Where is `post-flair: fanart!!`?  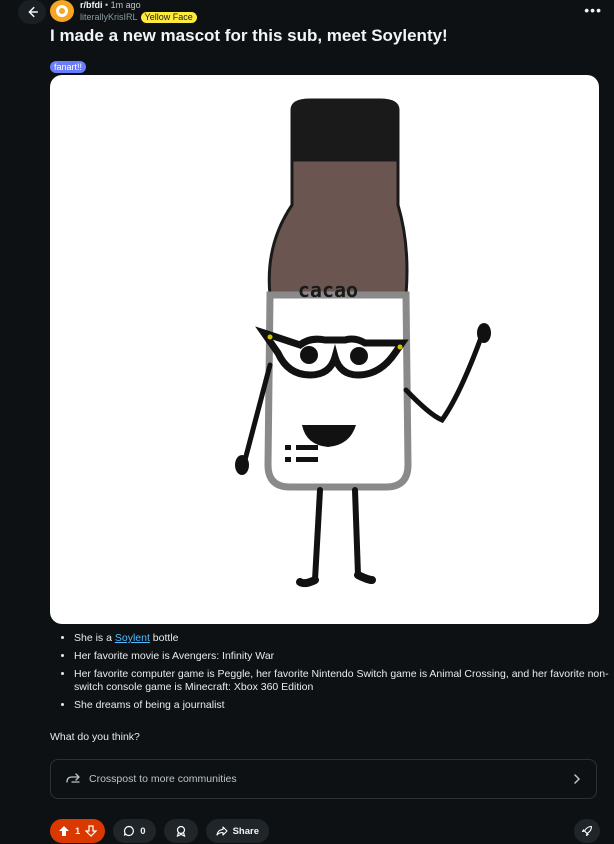
post-flair: fanart!! is located at coordinates (68, 67).